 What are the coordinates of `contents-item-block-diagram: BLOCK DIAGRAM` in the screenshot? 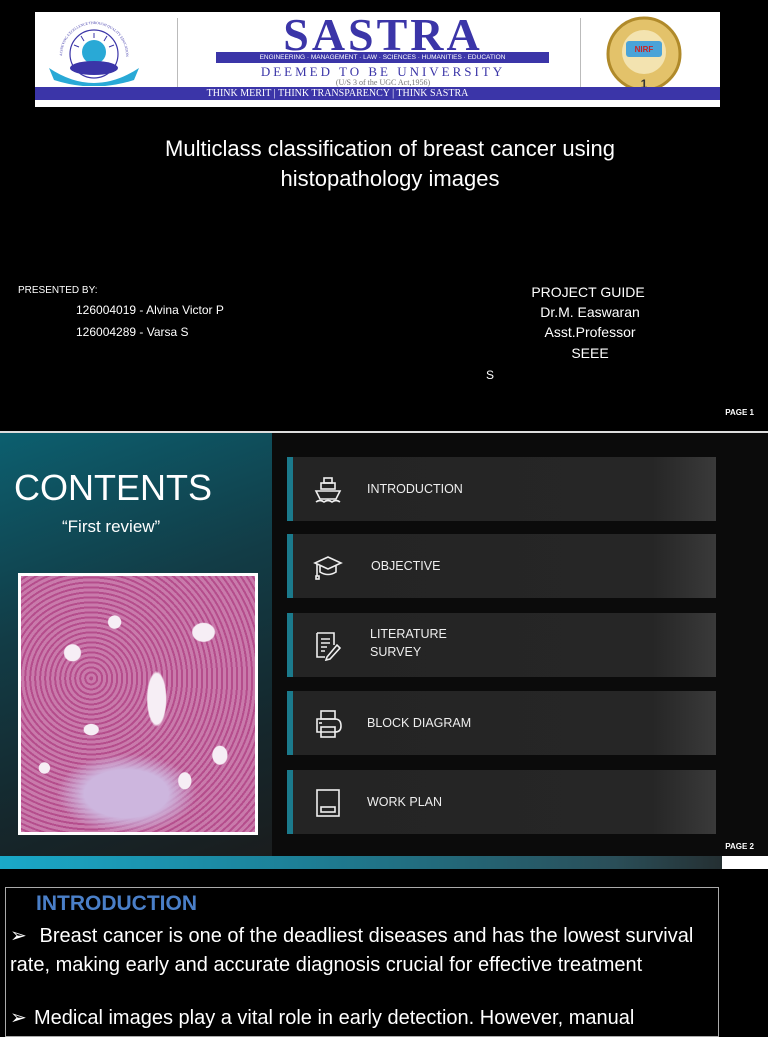 It's located at (501, 723).